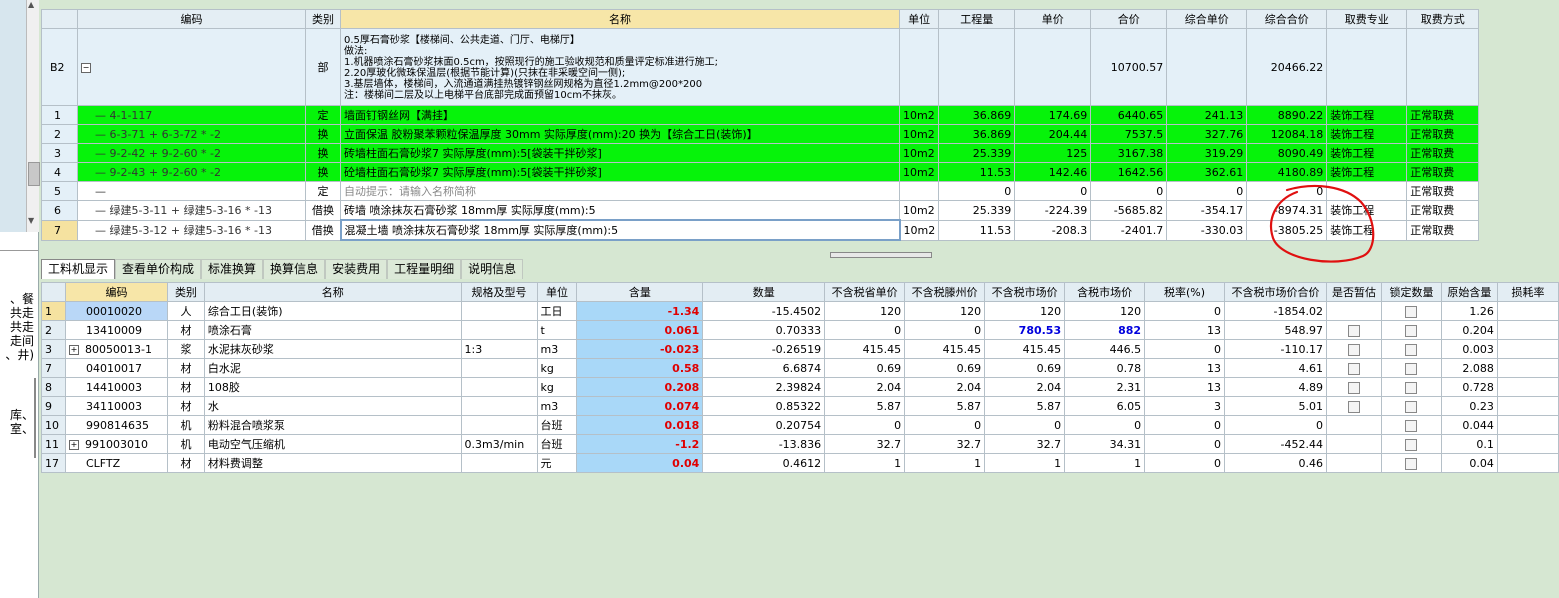  Describe the element at coordinates (499, 444) in the screenshot. I see `row-spec: 0.3m3/min` at that location.